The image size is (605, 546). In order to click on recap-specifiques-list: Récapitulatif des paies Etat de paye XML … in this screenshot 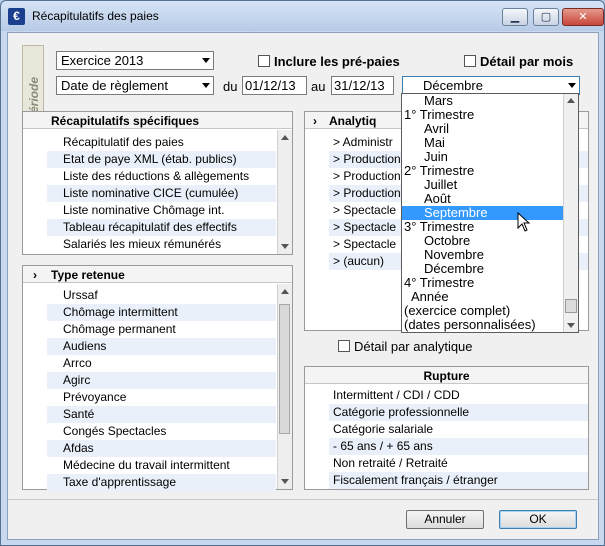, I will do `click(161, 193)`.